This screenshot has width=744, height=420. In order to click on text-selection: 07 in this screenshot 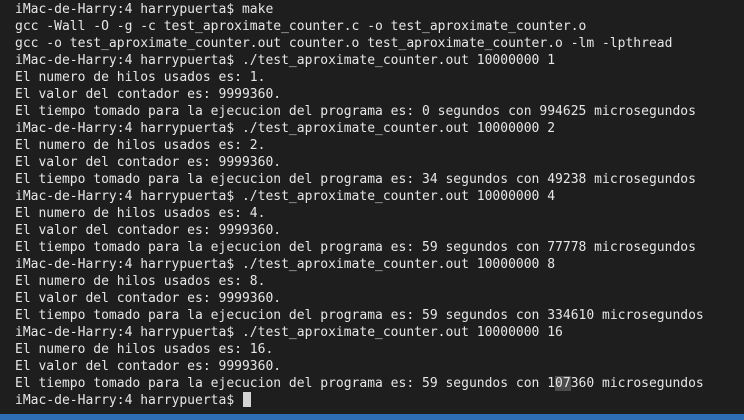, I will do `click(563, 383)`.